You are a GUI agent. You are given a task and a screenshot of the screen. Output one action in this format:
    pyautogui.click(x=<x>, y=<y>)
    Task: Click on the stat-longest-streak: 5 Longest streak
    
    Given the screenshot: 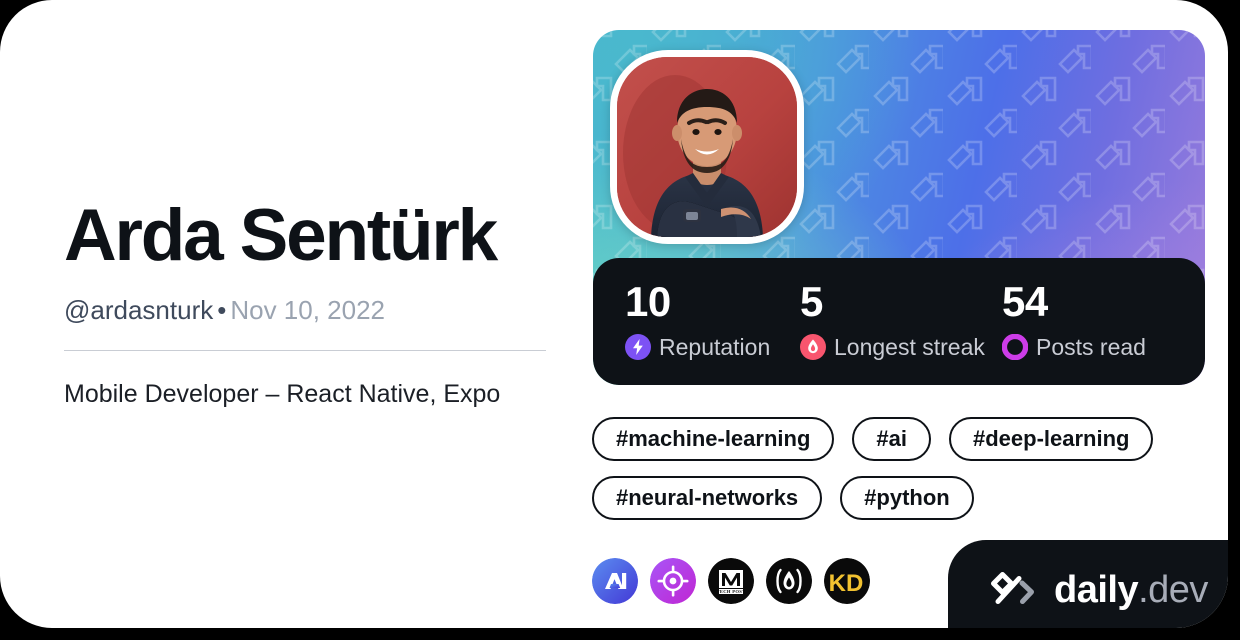 What is the action you would take?
    pyautogui.click(x=892, y=319)
    